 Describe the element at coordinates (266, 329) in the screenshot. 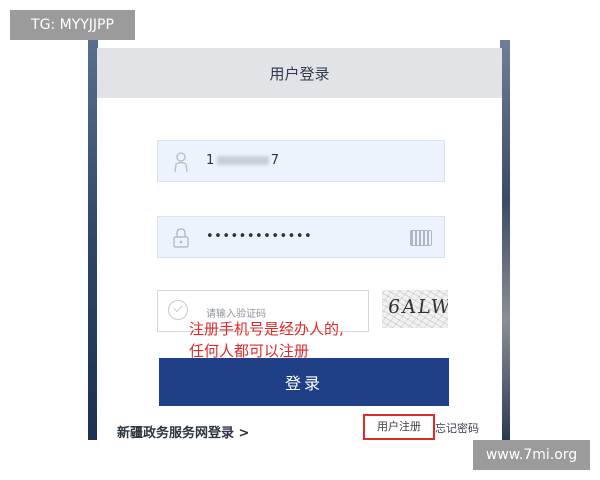

I see `annotation-line-1: 注册手机号是经办人的,` at that location.